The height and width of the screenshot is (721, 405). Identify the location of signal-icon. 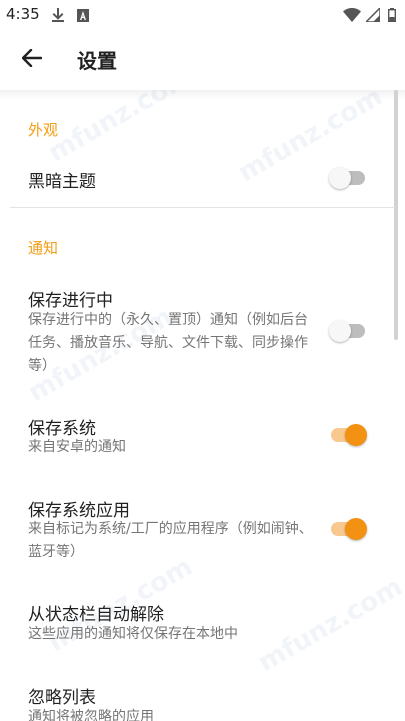
(372, 16).